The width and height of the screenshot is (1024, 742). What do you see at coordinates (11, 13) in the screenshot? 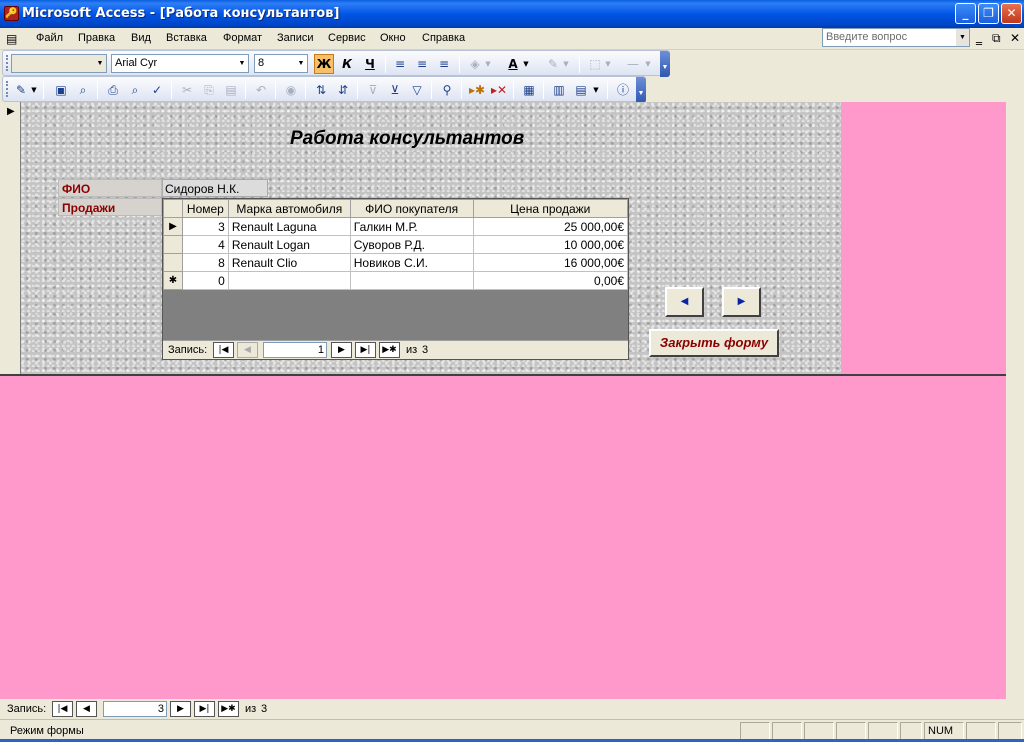
I see `access-app-icon: 🔑` at bounding box center [11, 13].